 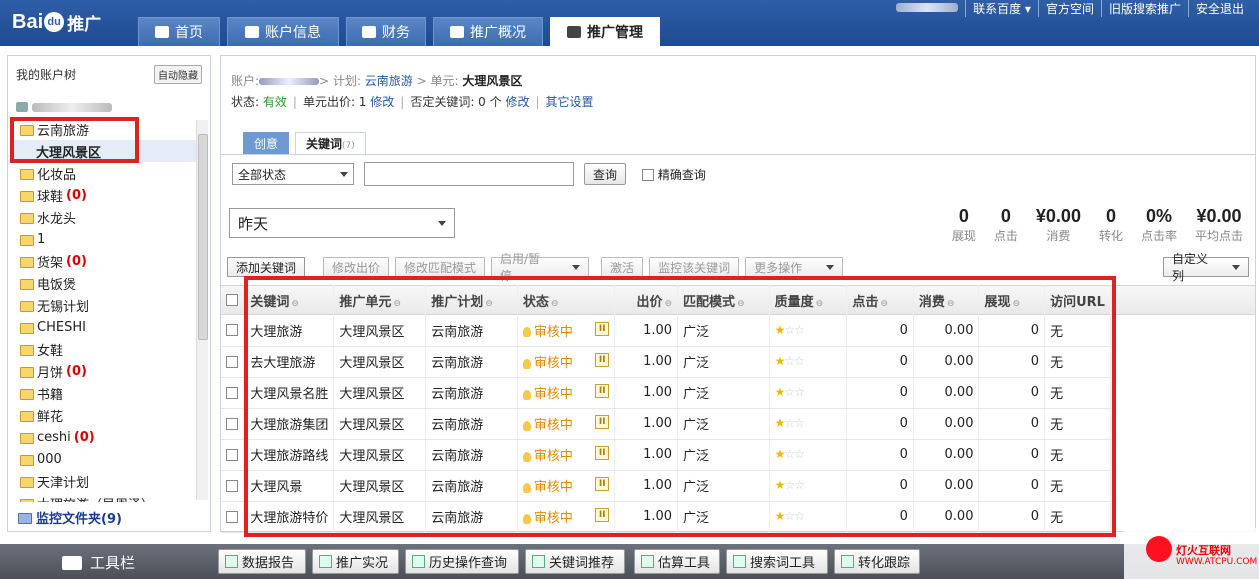 I want to click on tab-promotion-management: 推广管理, so click(x=605, y=31).